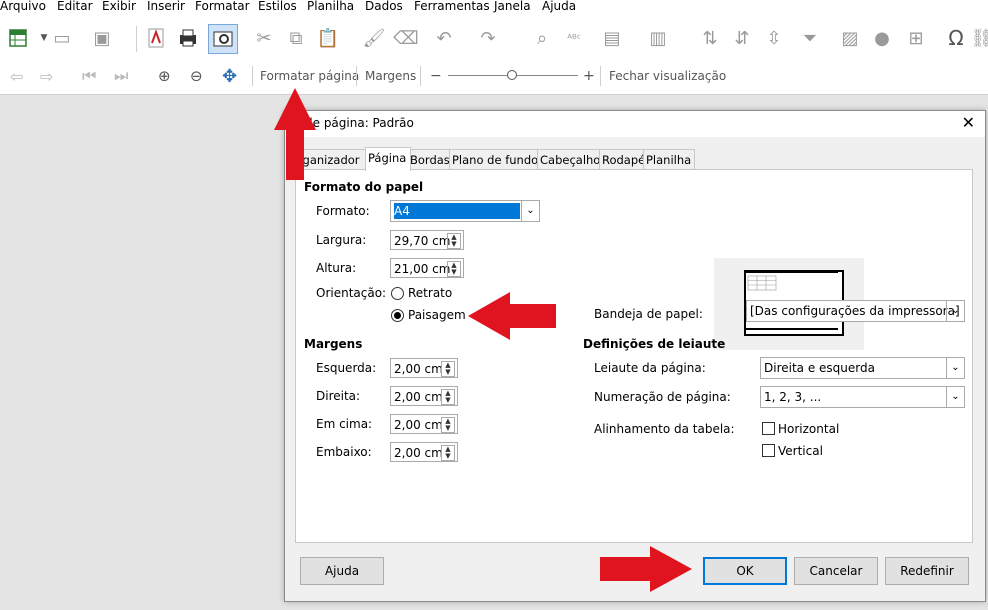 The height and width of the screenshot is (610, 988). Describe the element at coordinates (346, 368) in the screenshot. I see `left-margin-label: Esquerda:` at that location.